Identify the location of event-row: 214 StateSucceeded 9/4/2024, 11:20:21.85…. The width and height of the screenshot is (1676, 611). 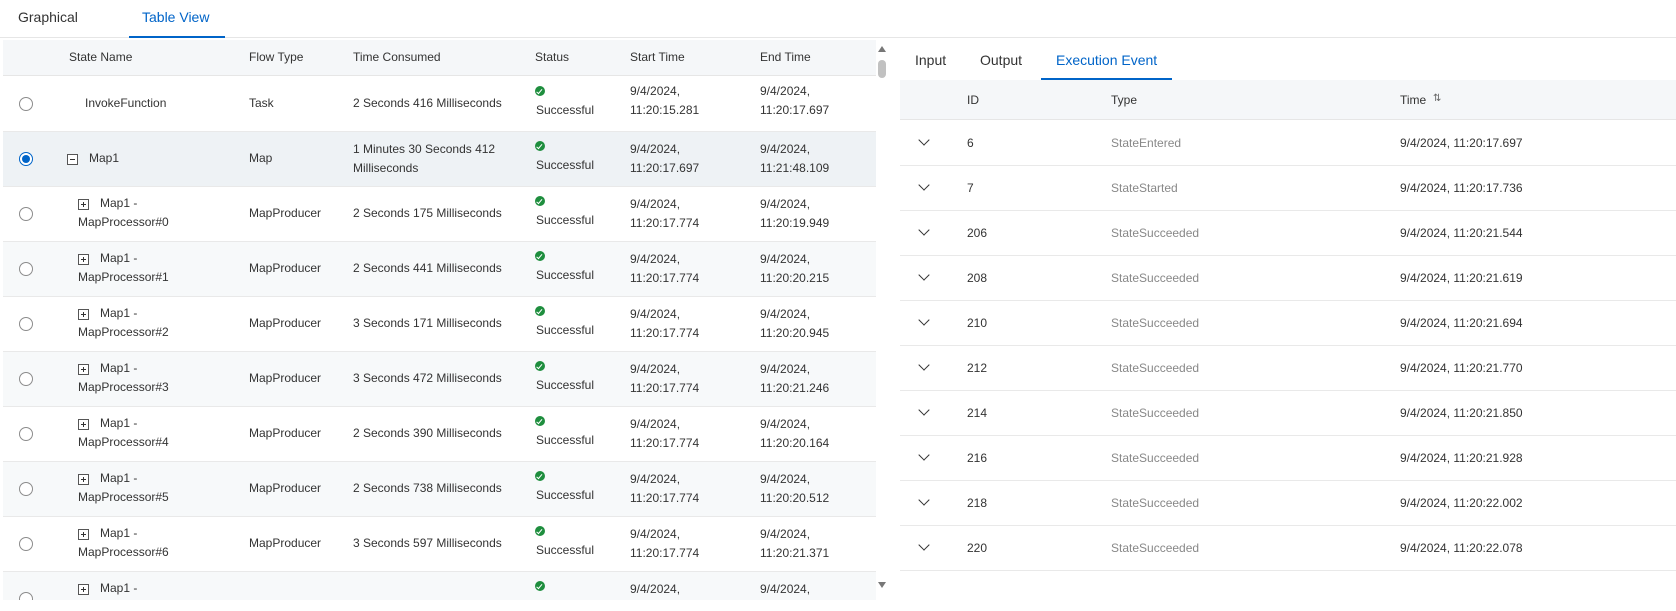
(1288, 413).